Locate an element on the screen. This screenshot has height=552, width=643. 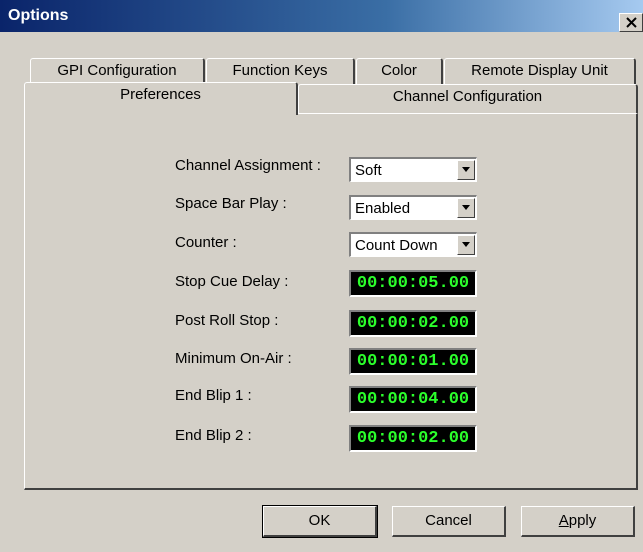
space-bar-play-label: Space Bar Play : is located at coordinates (231, 203).